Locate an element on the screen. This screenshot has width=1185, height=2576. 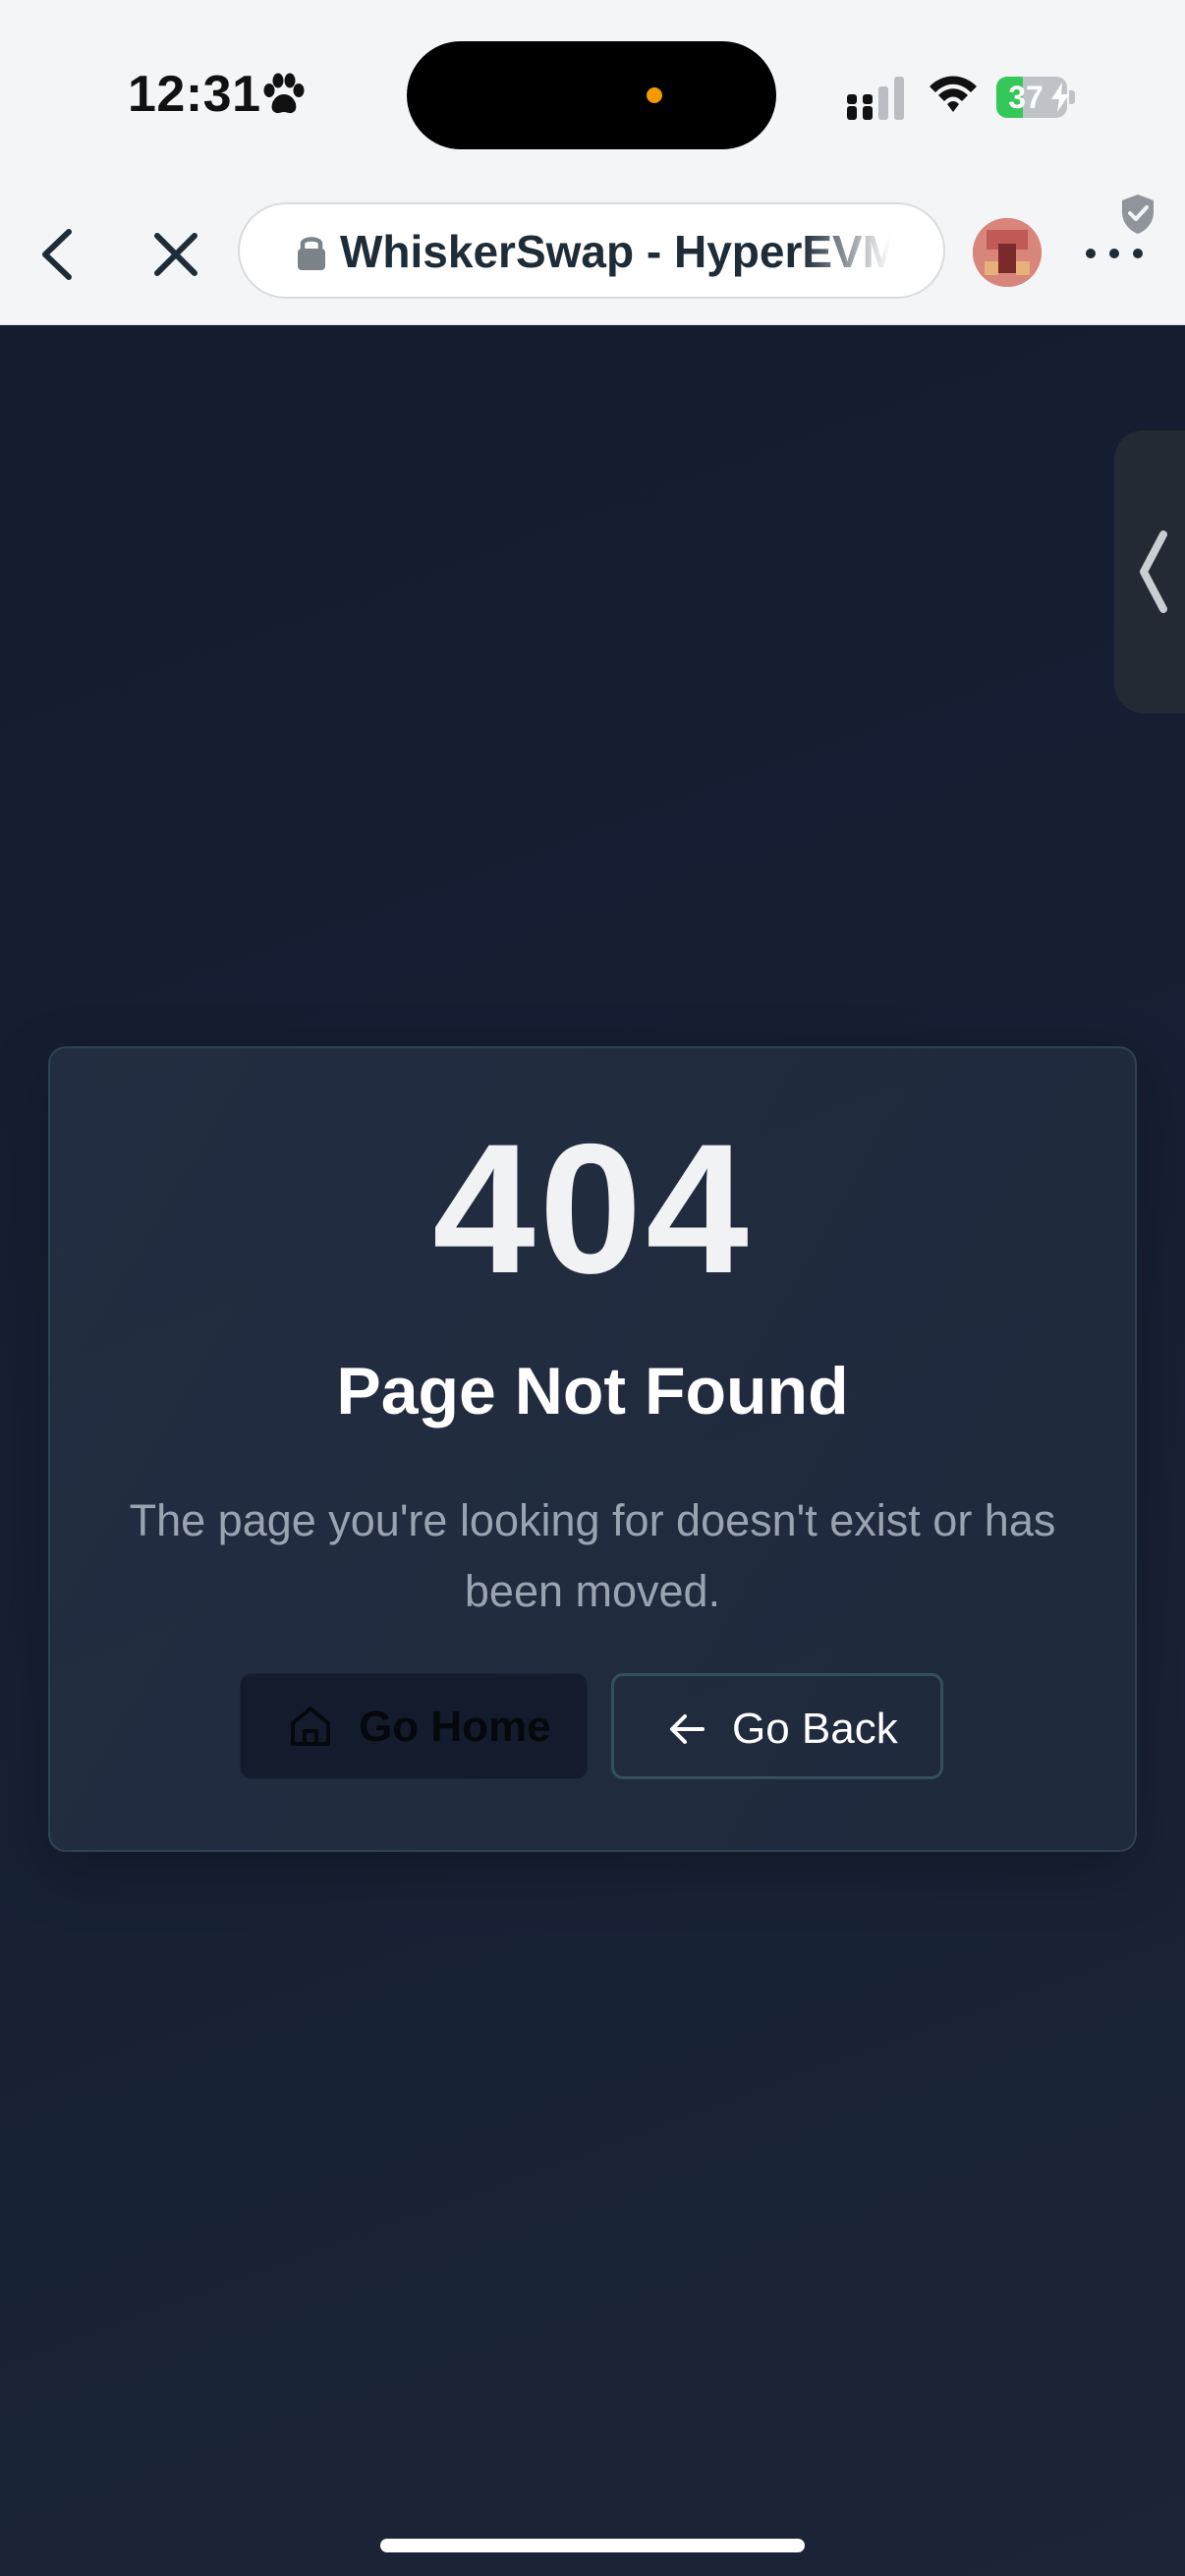
status-time: 12:31 is located at coordinates (195, 94).